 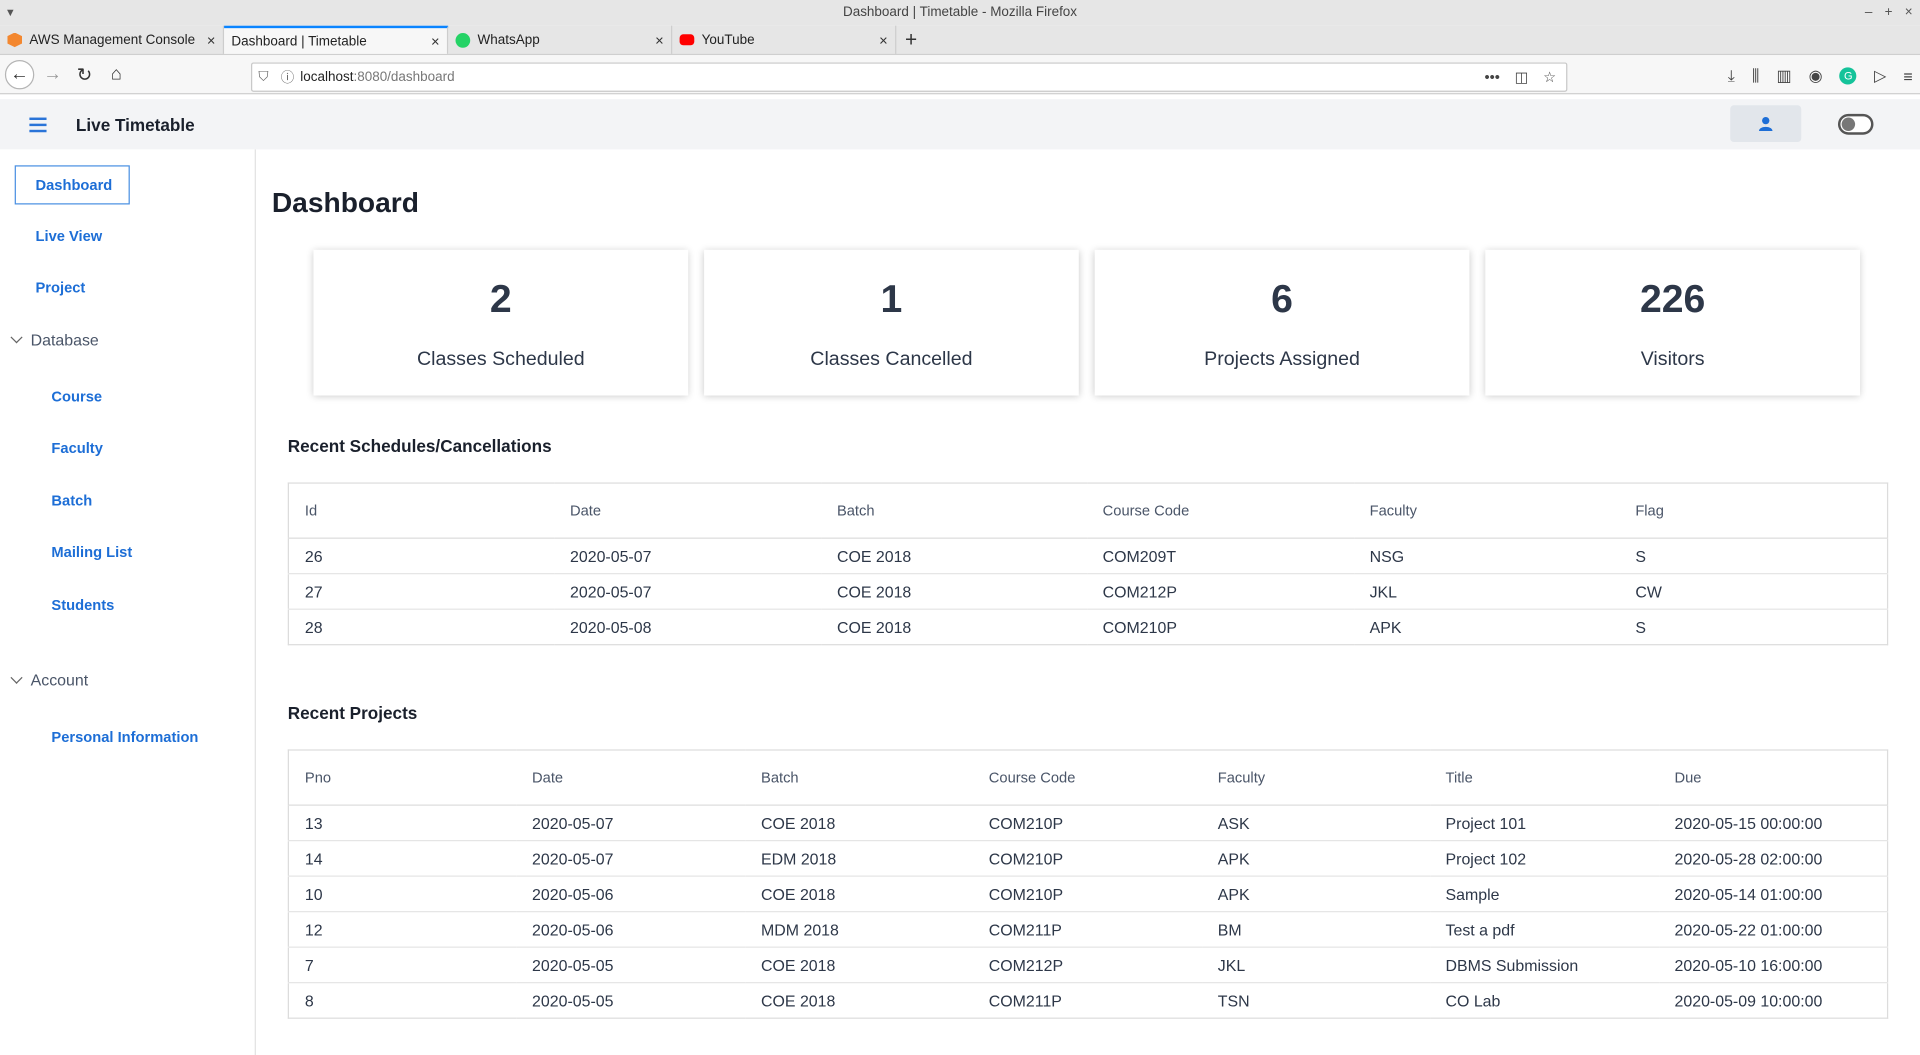 I want to click on menu-icon: ≡, so click(x=1907, y=76).